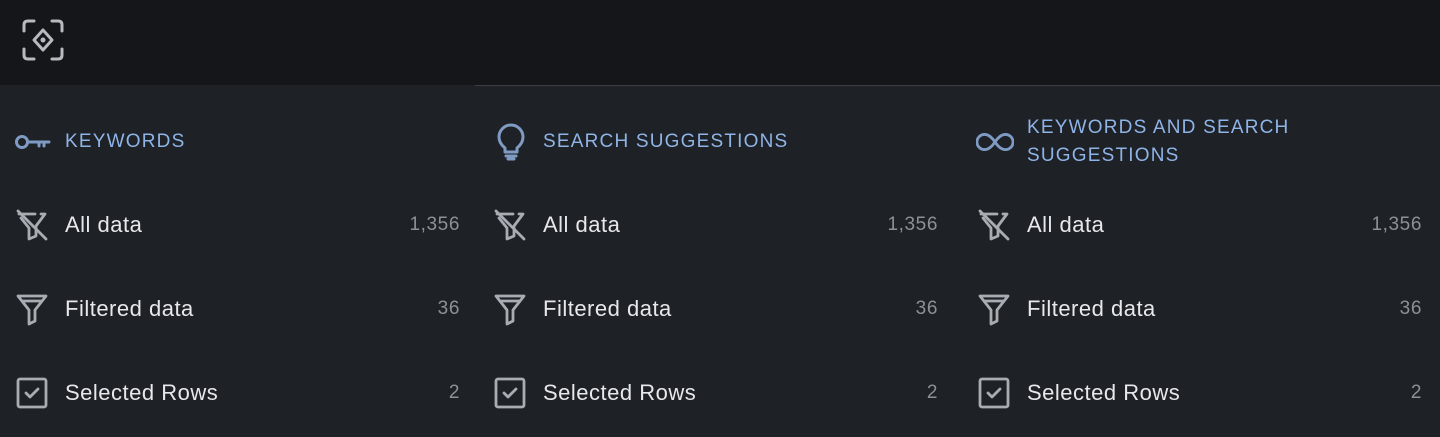 This screenshot has width=1440, height=437. What do you see at coordinates (666, 141) in the screenshot?
I see `section-title: SEARCH SUGGESTIONS` at bounding box center [666, 141].